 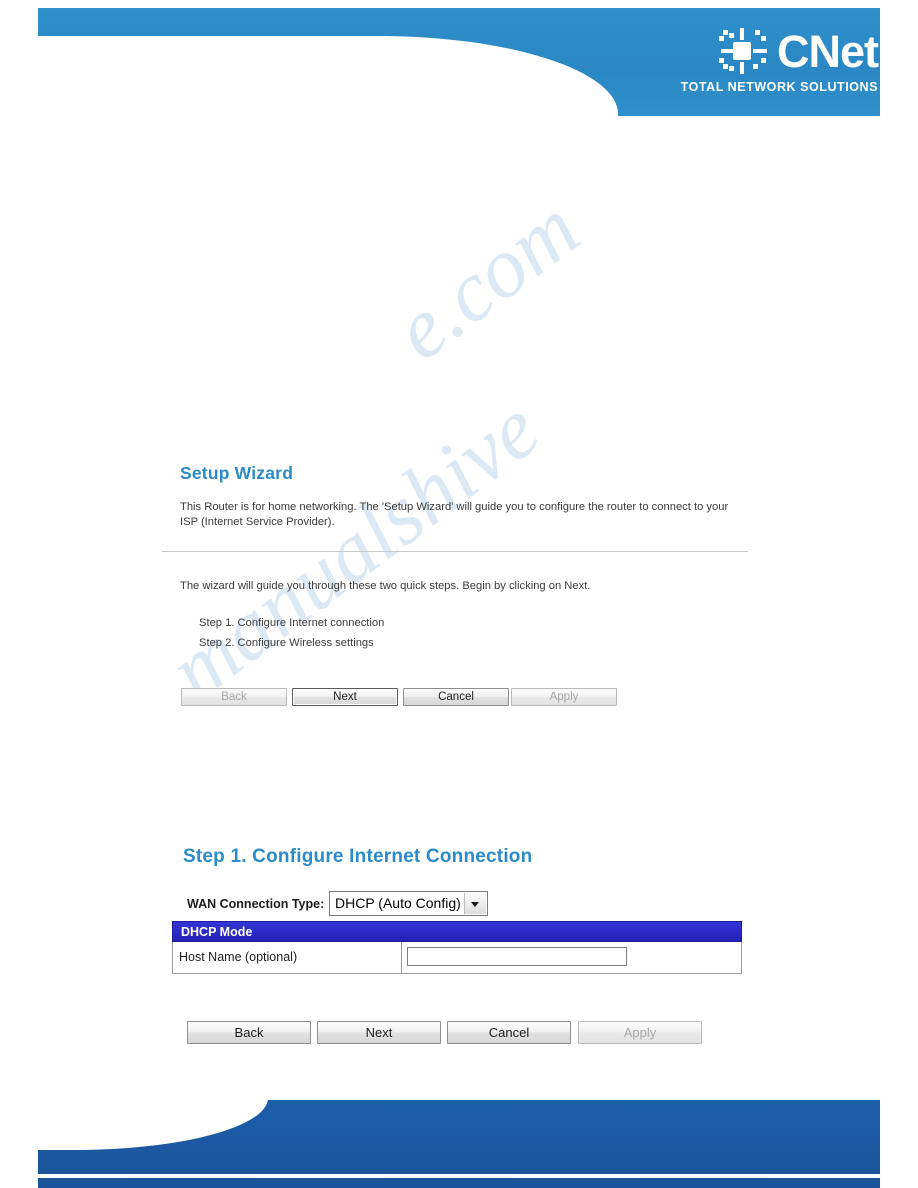 What do you see at coordinates (237, 473) in the screenshot?
I see `setup-wizard-title: Setup Wizard` at bounding box center [237, 473].